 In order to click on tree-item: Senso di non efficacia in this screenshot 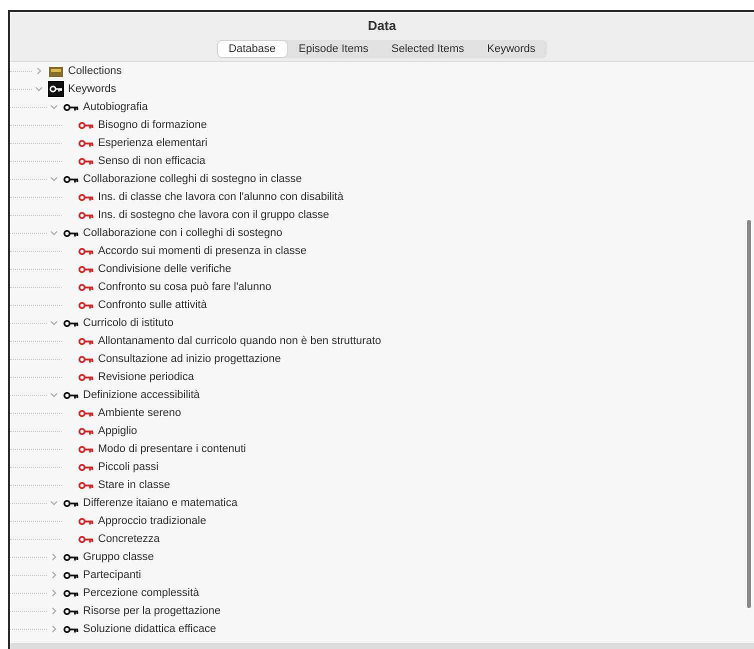, I will do `click(151, 161)`.